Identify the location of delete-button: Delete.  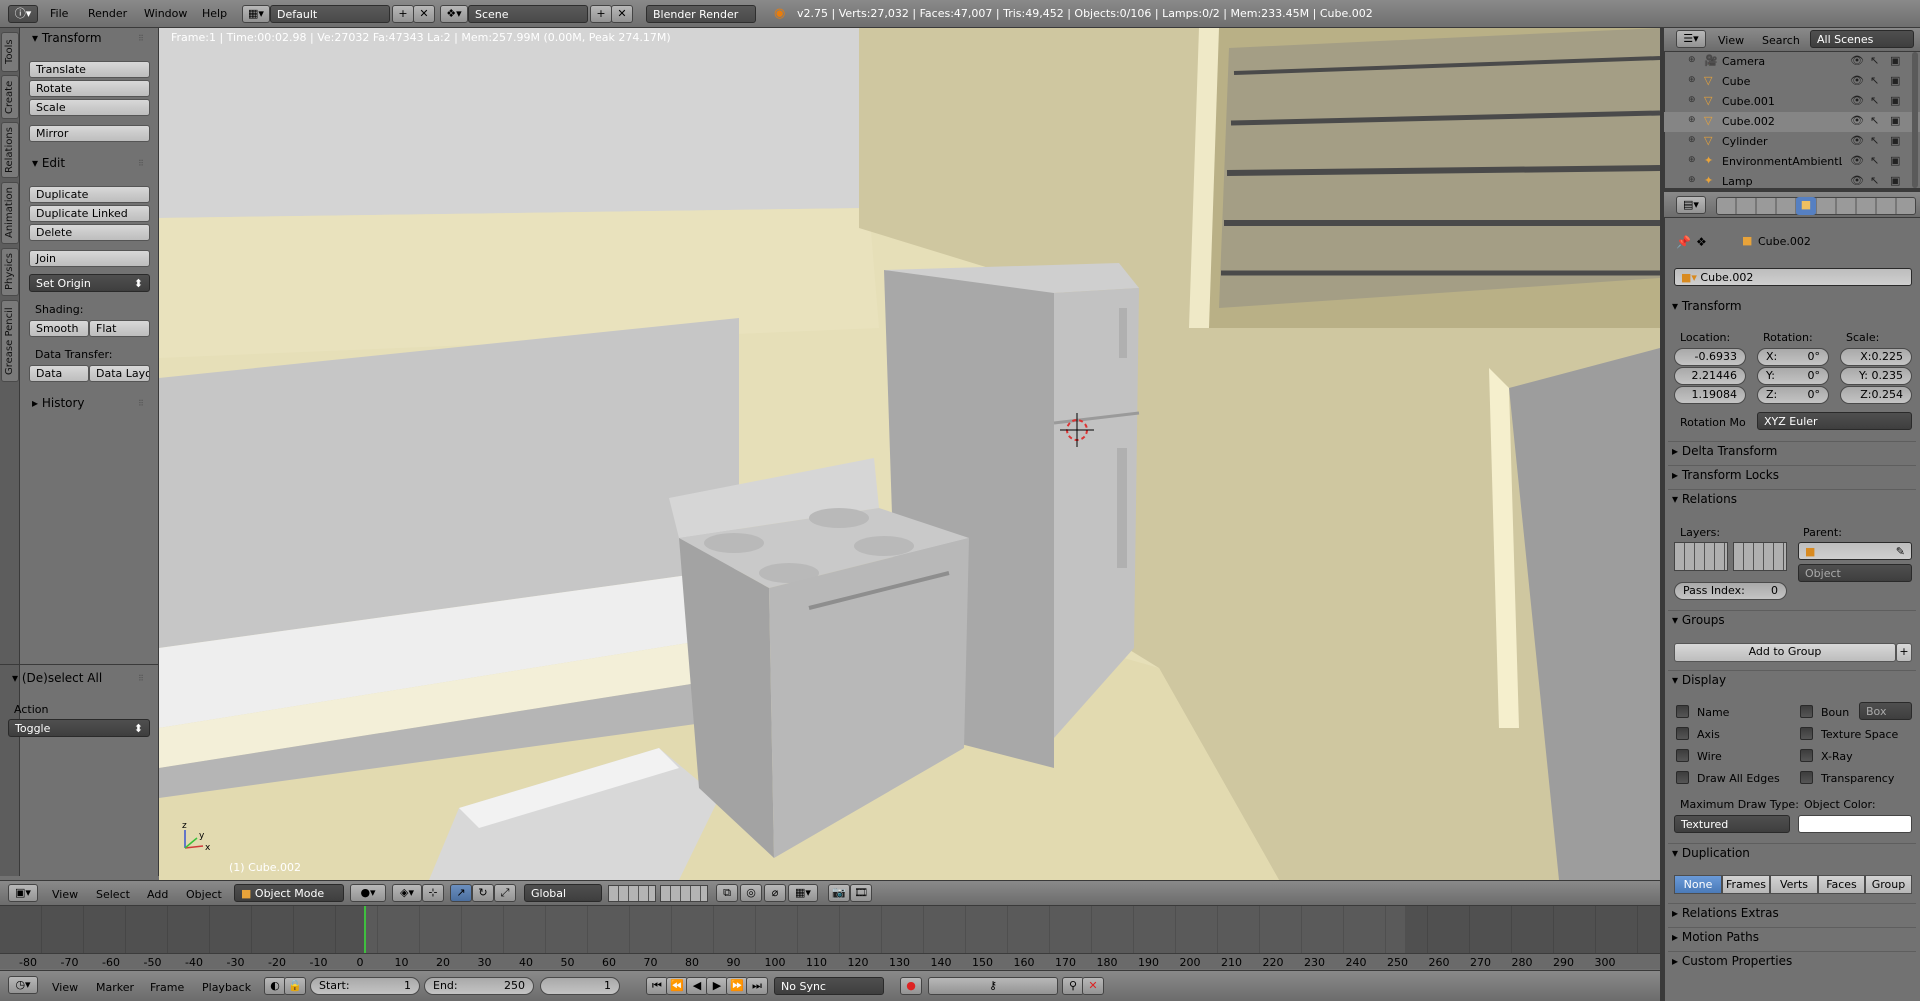
(89, 232).